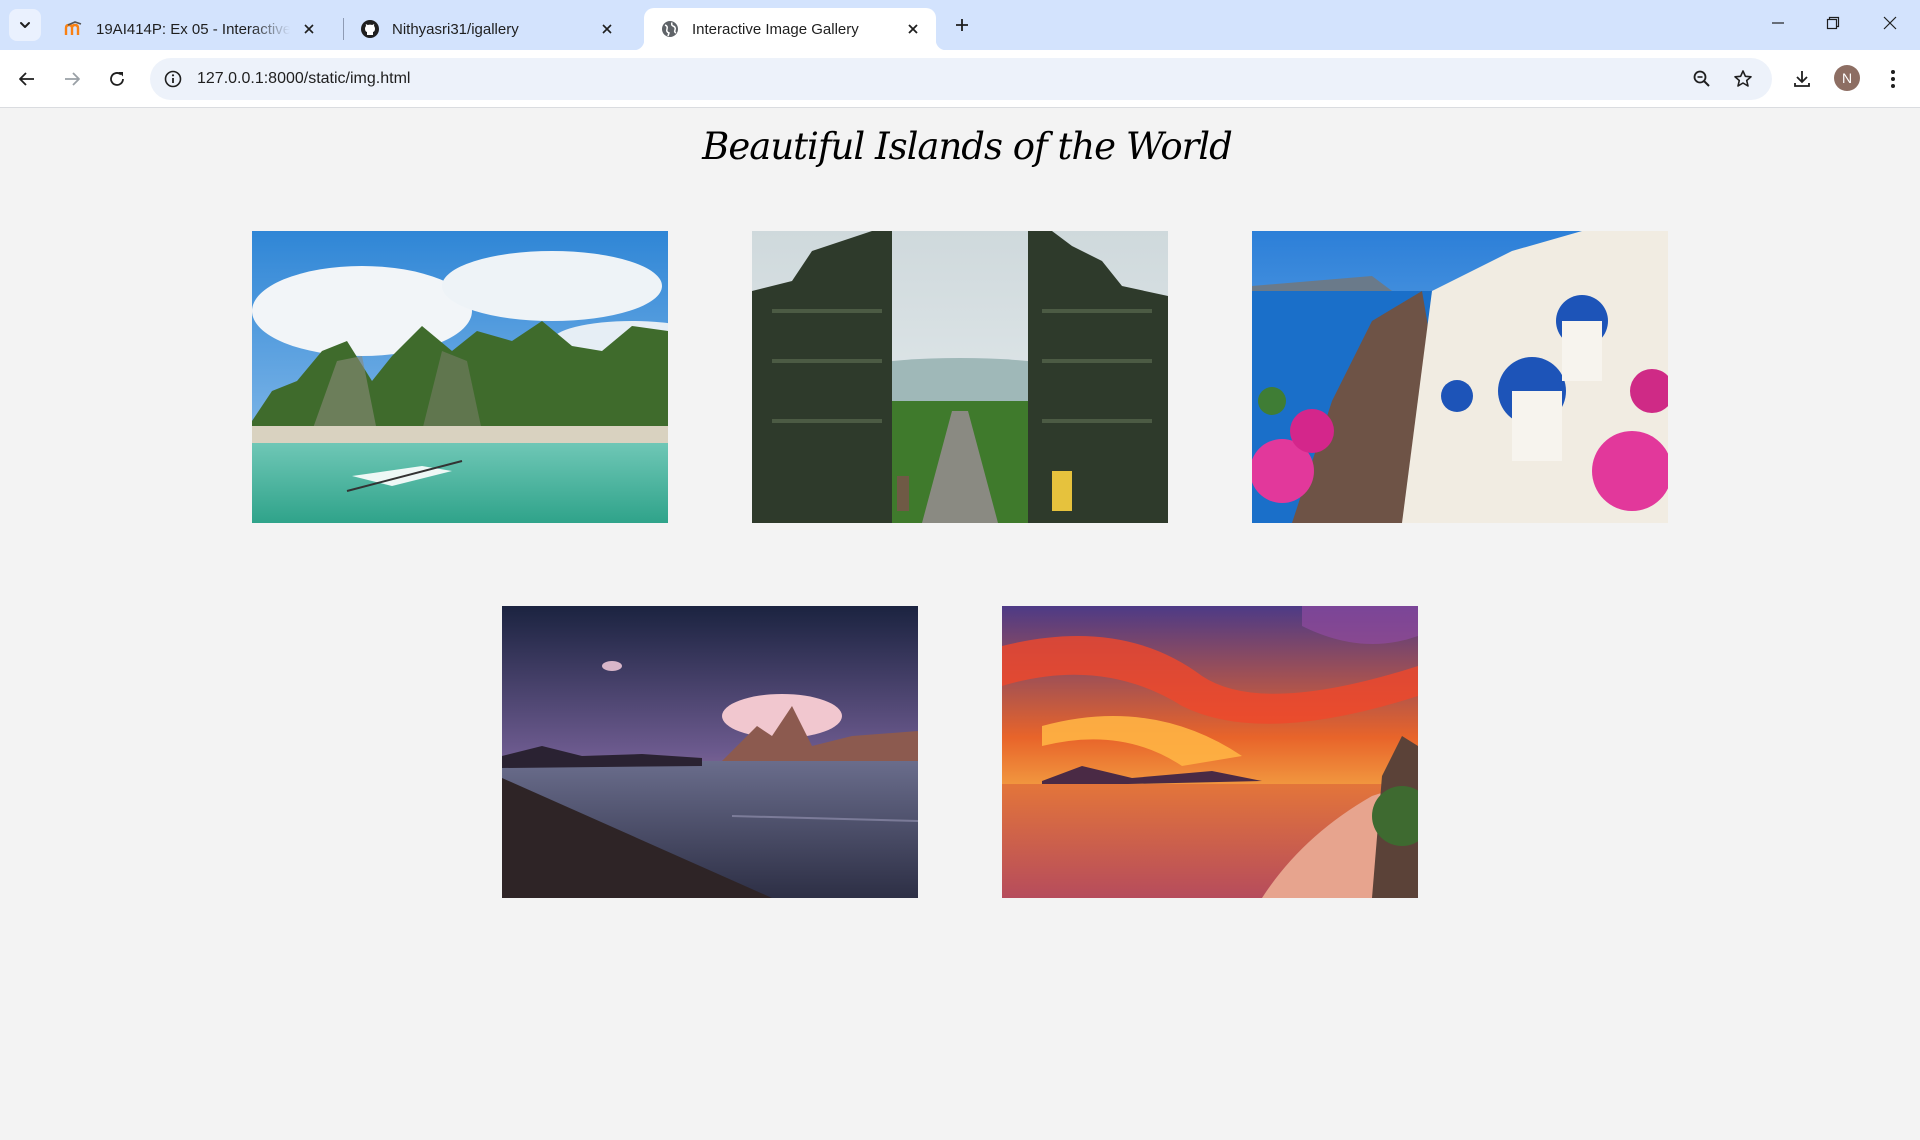 The width and height of the screenshot is (1920, 1140). I want to click on tab-title: 19AI414P: Ex 05 - Interactive Im, so click(193, 29).